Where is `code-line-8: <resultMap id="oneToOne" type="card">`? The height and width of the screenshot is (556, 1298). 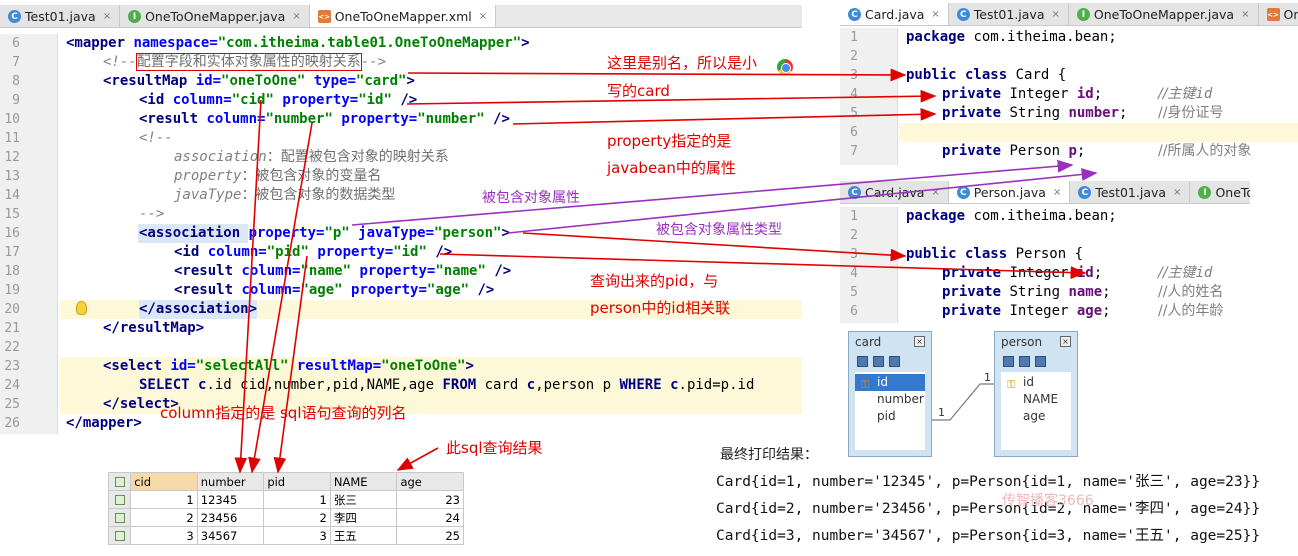 code-line-8: <resultMap id="oneToOne" type="card"> is located at coordinates (259, 81).